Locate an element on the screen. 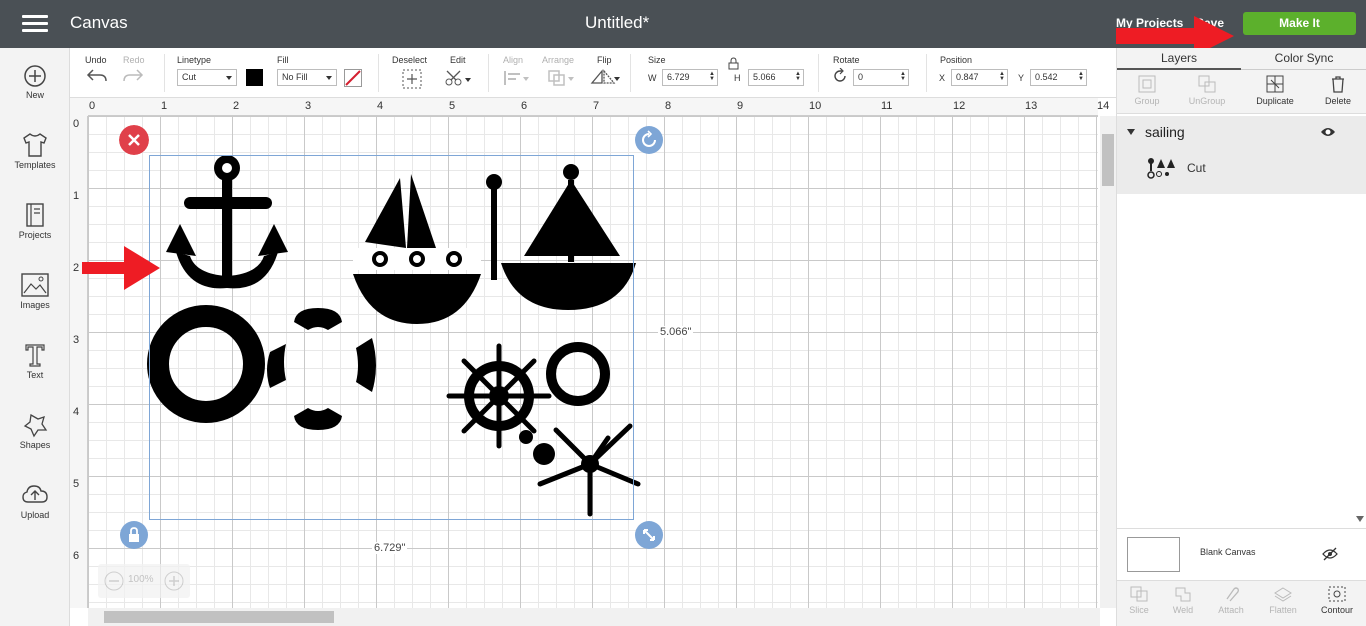 This screenshot has height=626, width=1366. ungroup-button: UnGroup is located at coordinates (1207, 90).